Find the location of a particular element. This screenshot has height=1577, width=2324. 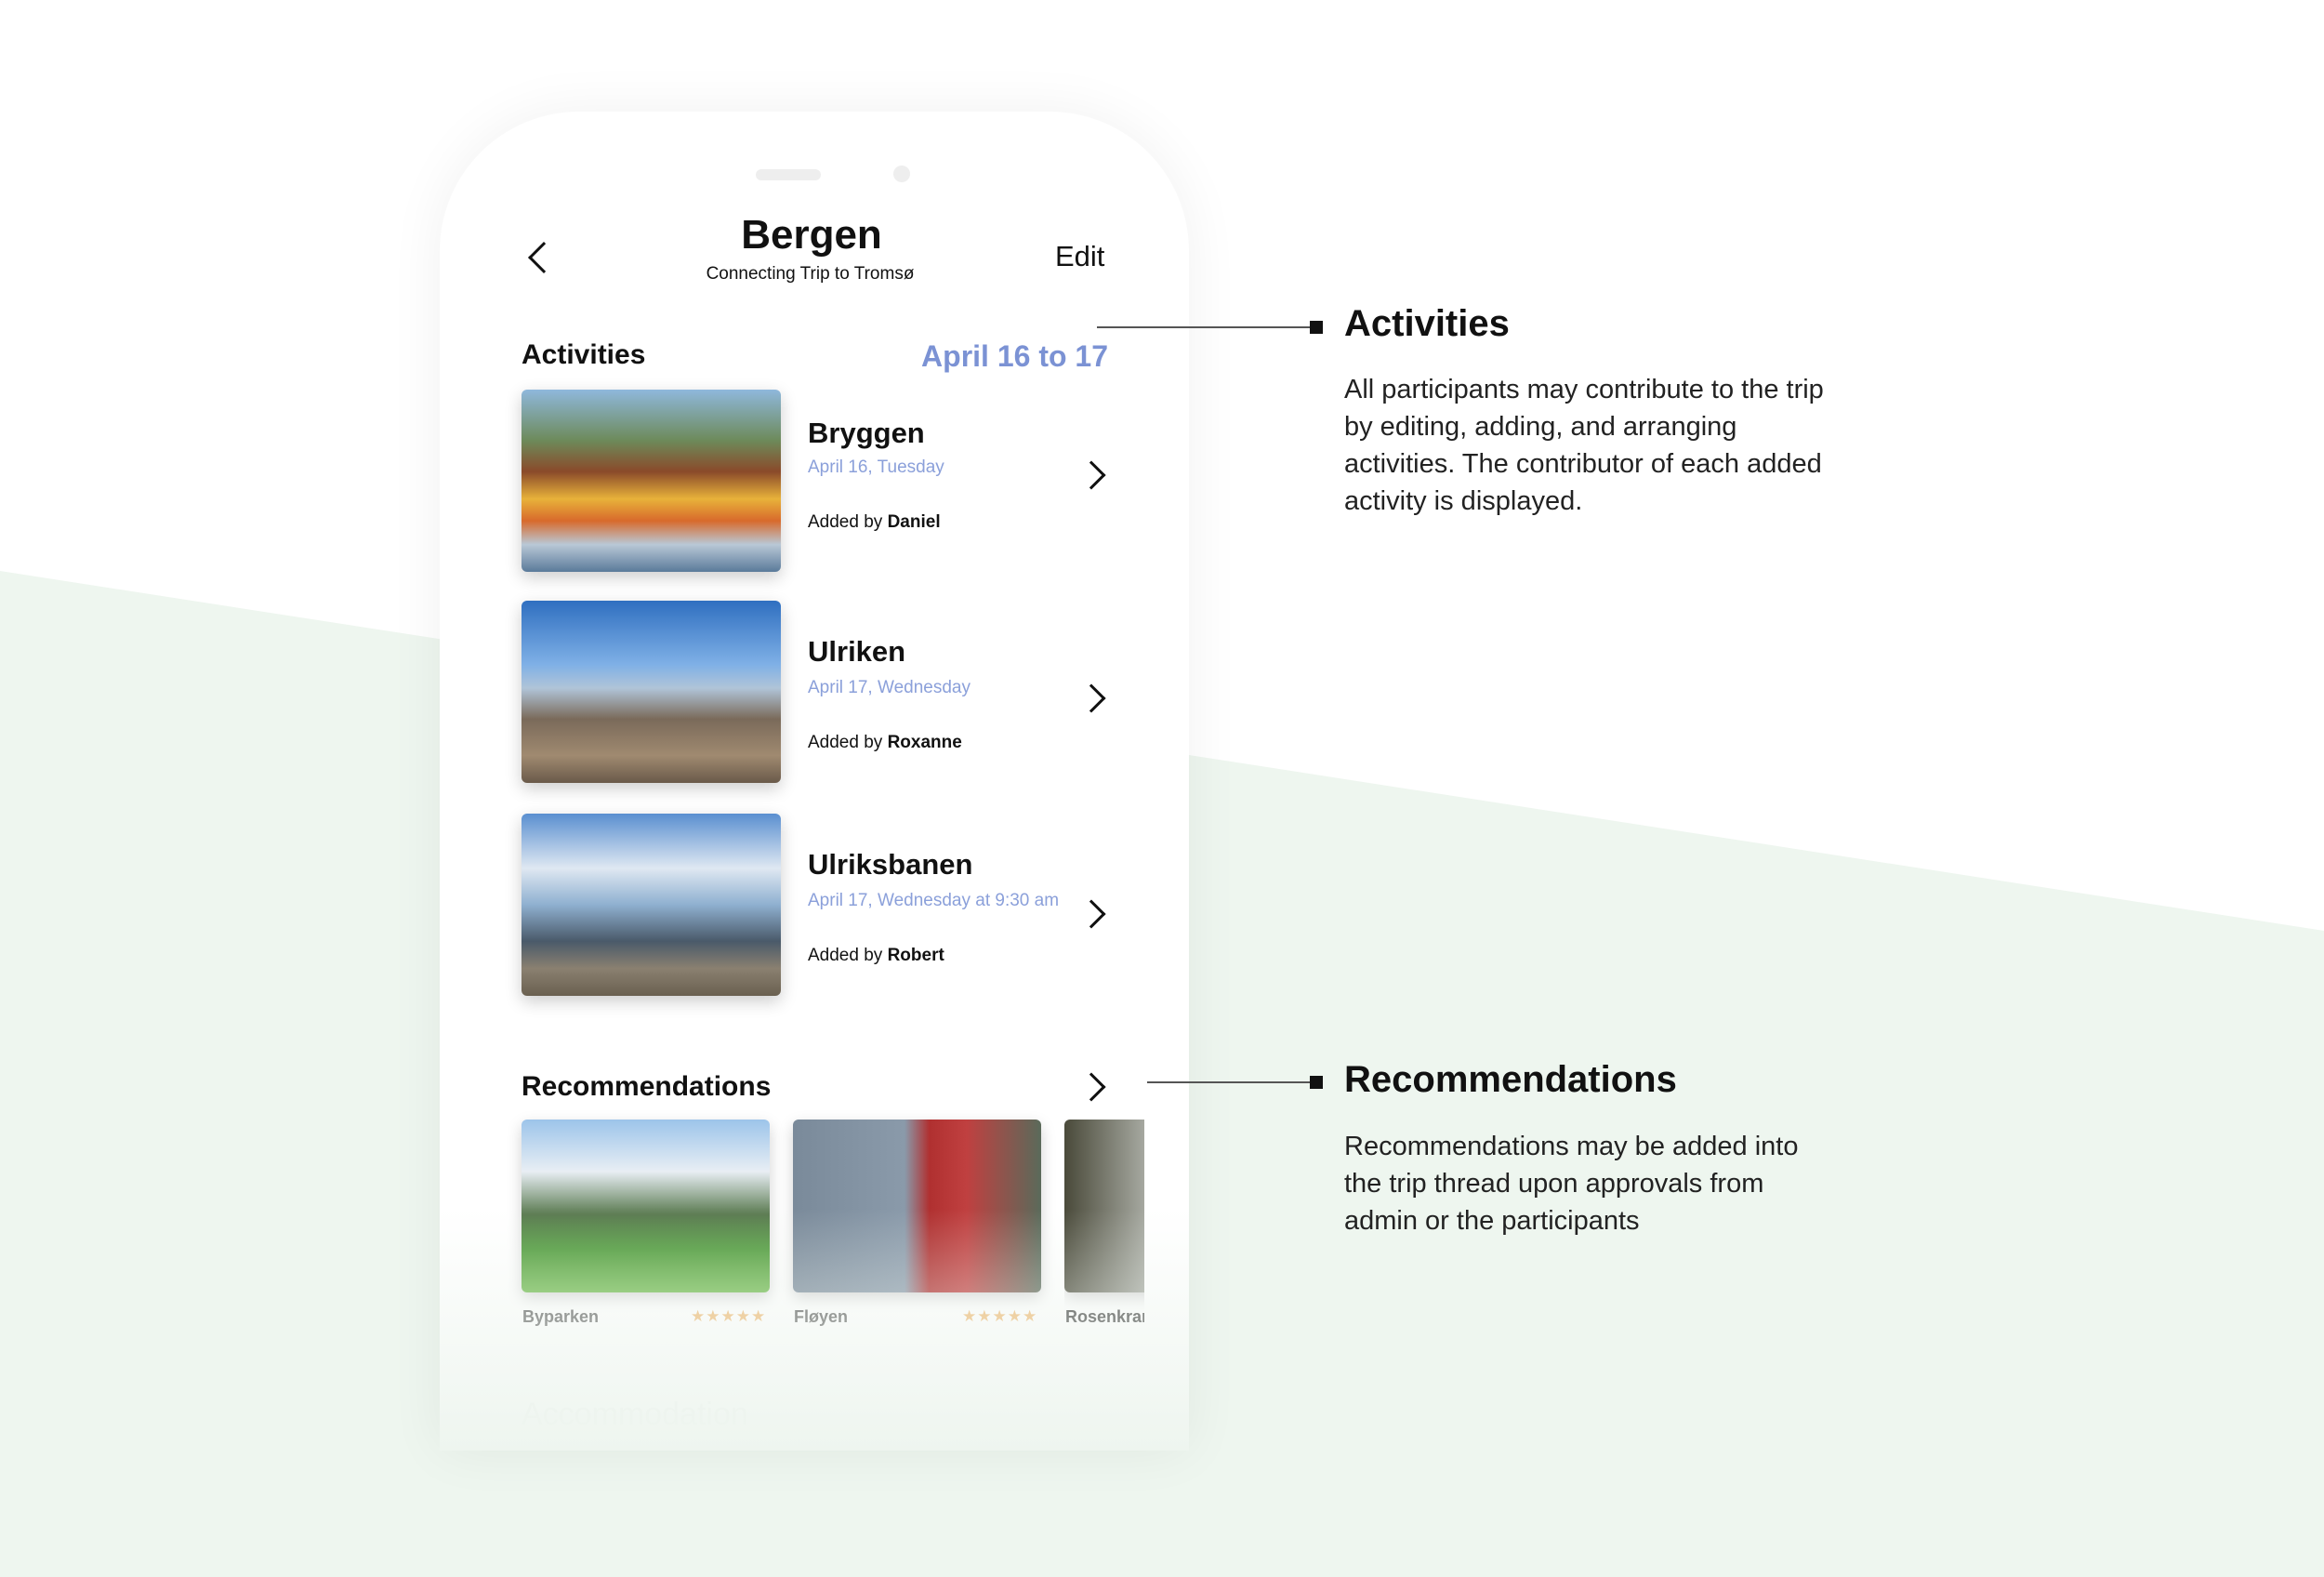

floyen-photo is located at coordinates (917, 1206).